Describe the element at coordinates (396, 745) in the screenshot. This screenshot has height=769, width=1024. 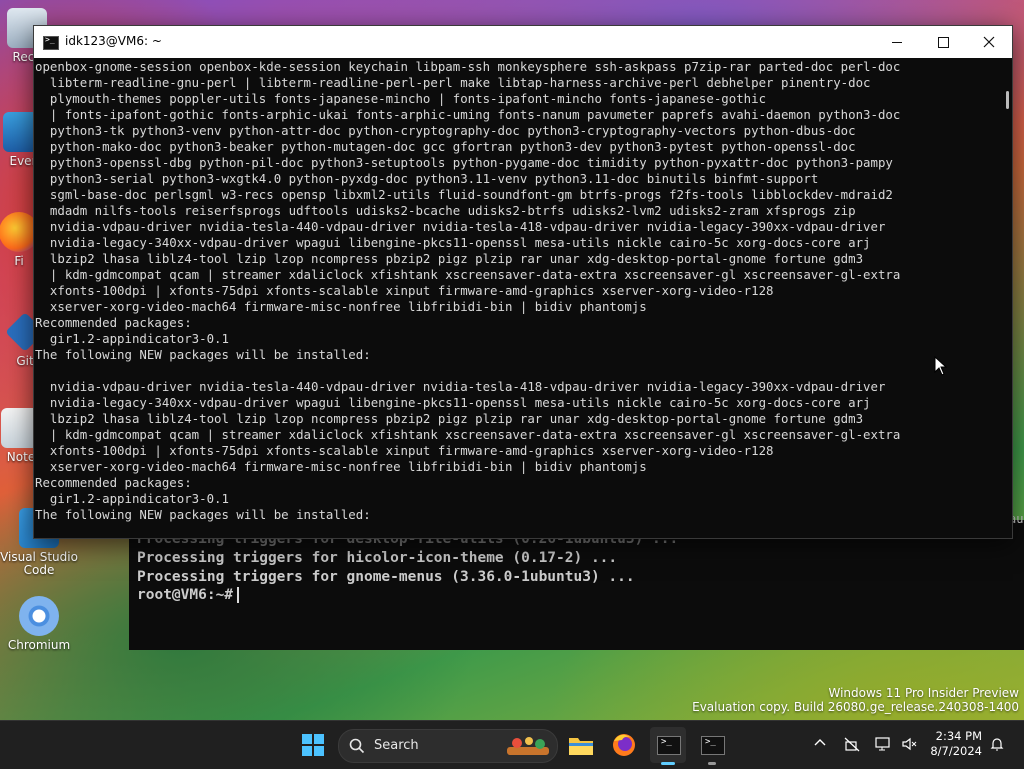
I see `search-placeholder: Search` at that location.